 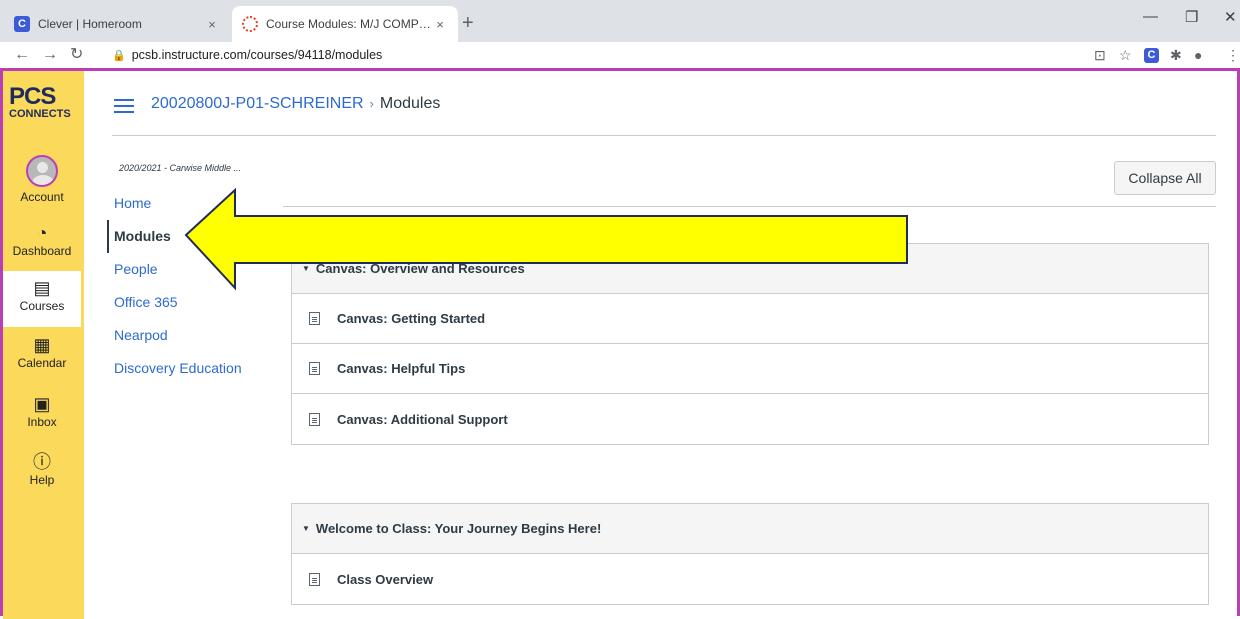 I want to click on header-divider, so click(x=664, y=135).